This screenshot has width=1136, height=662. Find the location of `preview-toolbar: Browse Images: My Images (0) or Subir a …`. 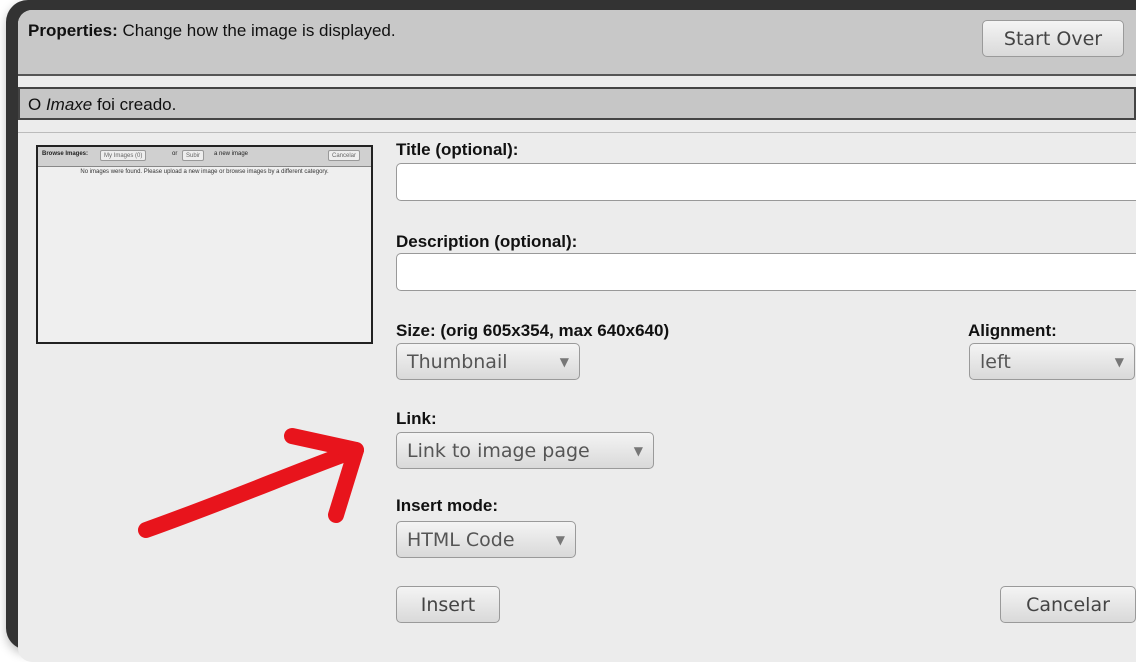

preview-toolbar: Browse Images: My Images (0) or Subir a … is located at coordinates (204, 157).